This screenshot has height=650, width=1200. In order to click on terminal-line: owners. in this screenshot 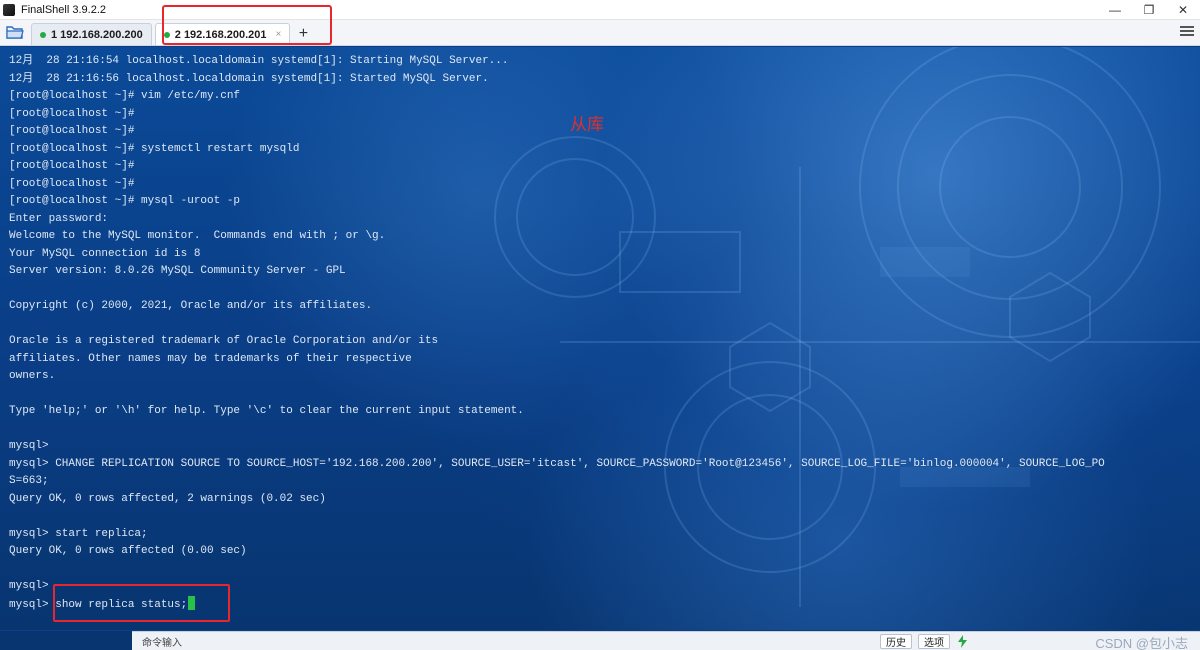, I will do `click(32, 376)`.